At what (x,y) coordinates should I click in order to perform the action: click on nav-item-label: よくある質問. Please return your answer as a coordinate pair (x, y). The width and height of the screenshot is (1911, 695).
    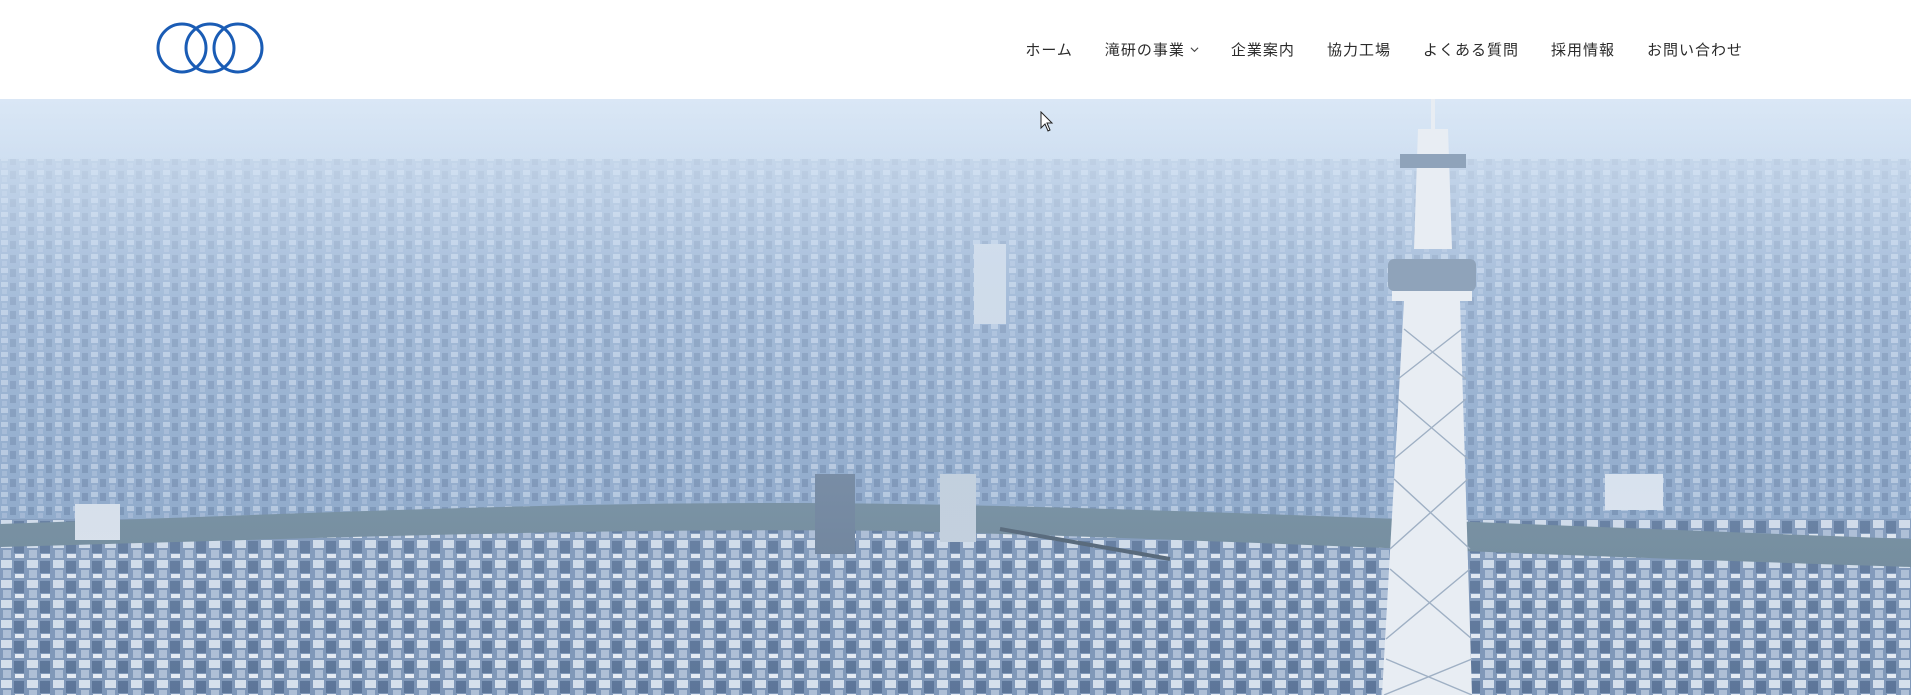
    Looking at the image, I should click on (1470, 50).